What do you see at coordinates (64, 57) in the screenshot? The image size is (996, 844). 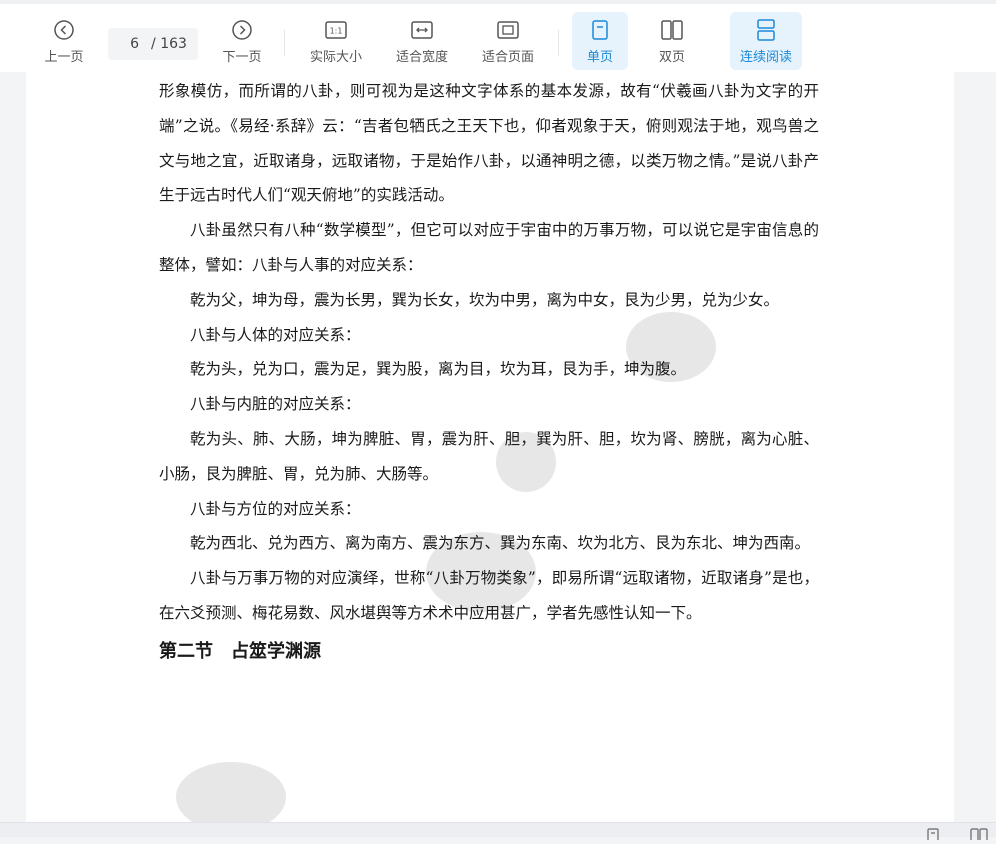 I see `prev-page-label: 上一页` at bounding box center [64, 57].